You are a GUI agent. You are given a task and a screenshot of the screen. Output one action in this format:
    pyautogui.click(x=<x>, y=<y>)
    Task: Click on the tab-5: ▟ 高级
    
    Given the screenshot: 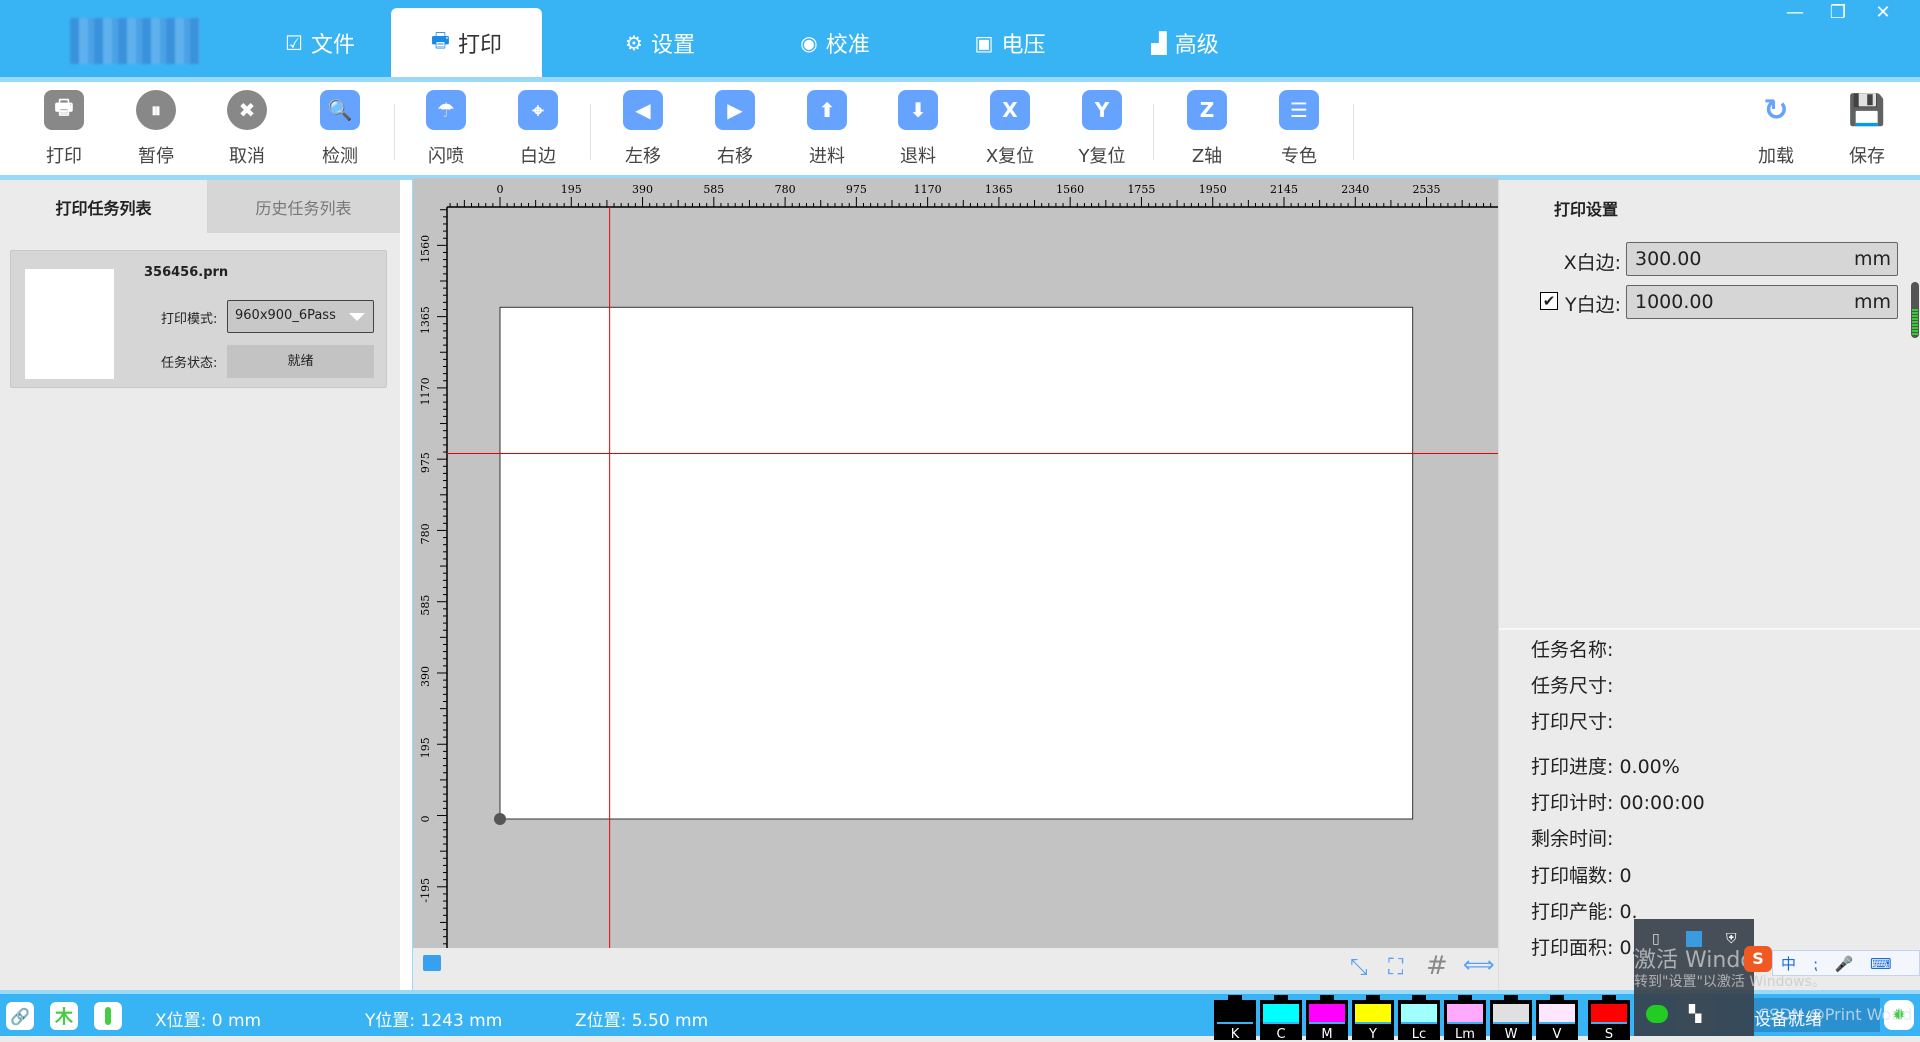 What is the action you would take?
    pyautogui.click(x=1185, y=42)
    